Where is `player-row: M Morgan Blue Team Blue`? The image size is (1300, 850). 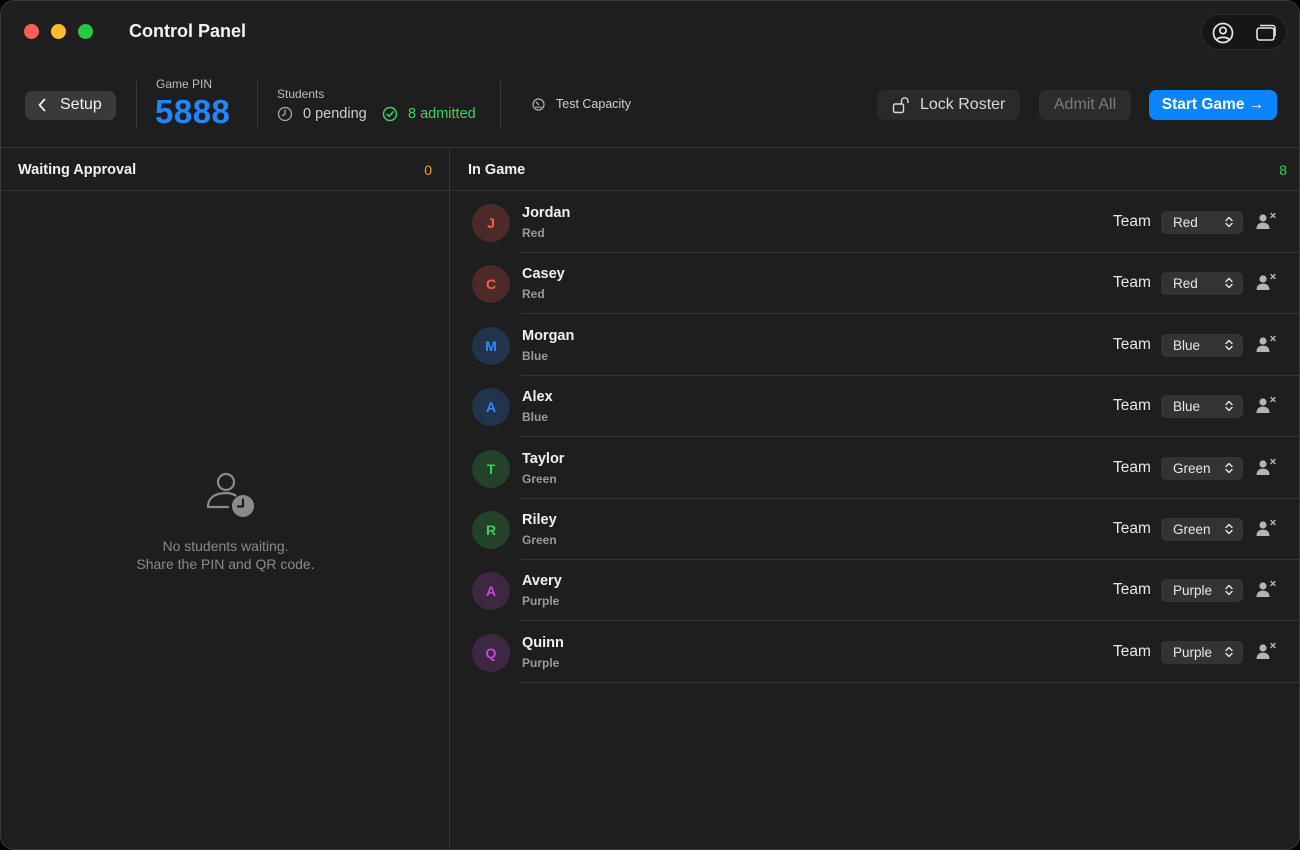 player-row: M Morgan Blue Team Blue is located at coordinates (875, 345).